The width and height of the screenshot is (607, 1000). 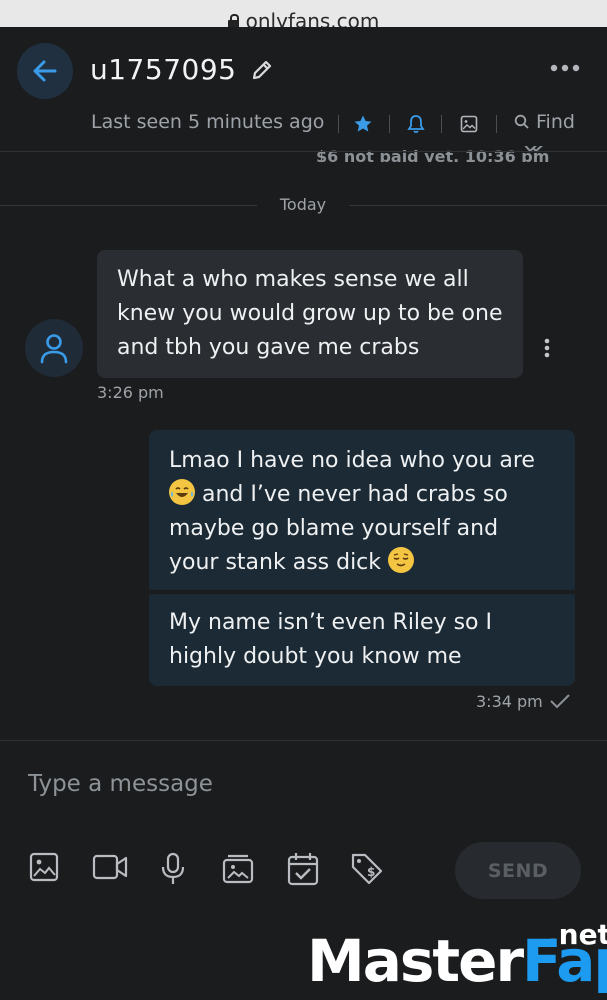 I want to click on message-line: maybe go blame yourself and, so click(x=334, y=528).